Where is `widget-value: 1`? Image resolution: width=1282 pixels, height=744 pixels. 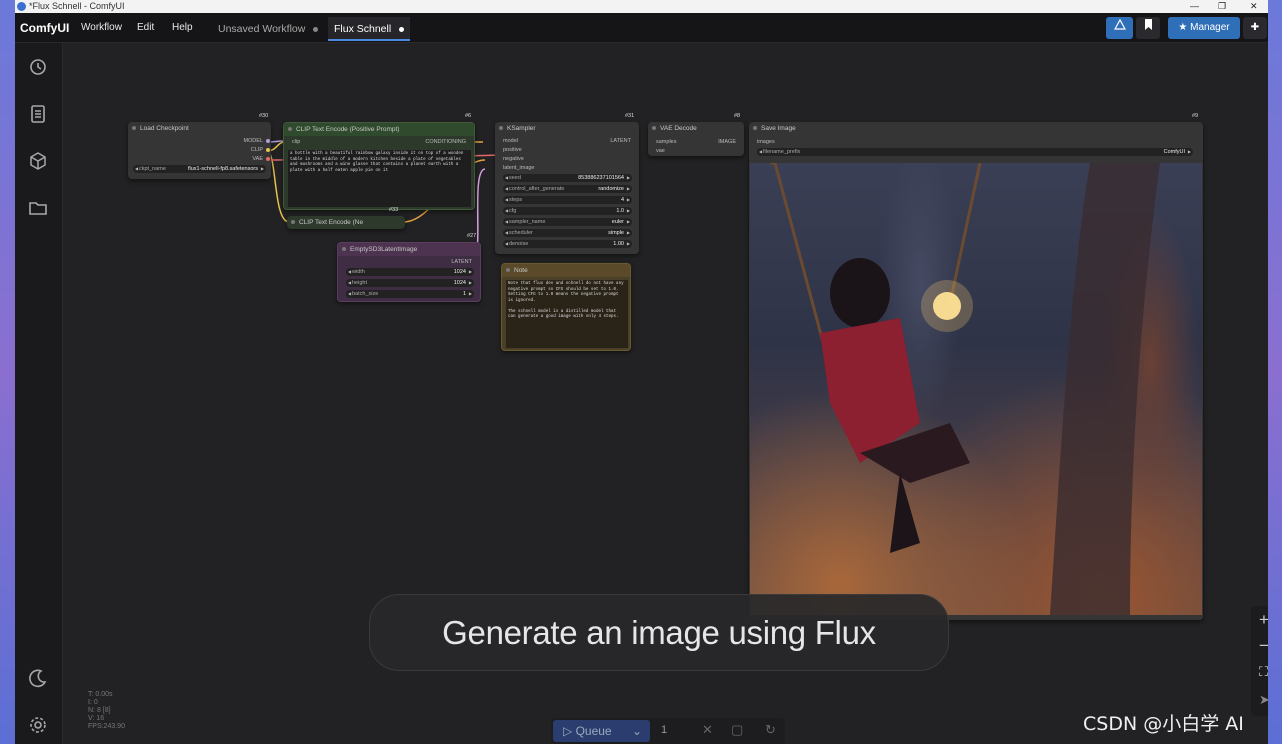 widget-value: 1 is located at coordinates (464, 294).